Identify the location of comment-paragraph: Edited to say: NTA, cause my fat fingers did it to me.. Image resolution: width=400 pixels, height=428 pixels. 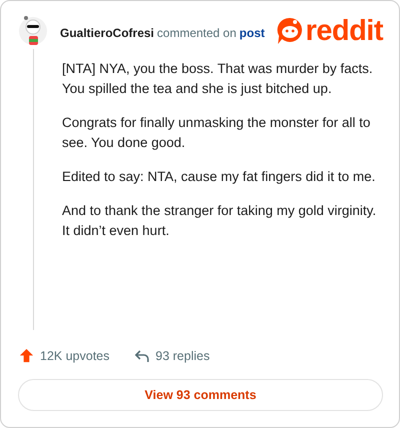
(219, 177).